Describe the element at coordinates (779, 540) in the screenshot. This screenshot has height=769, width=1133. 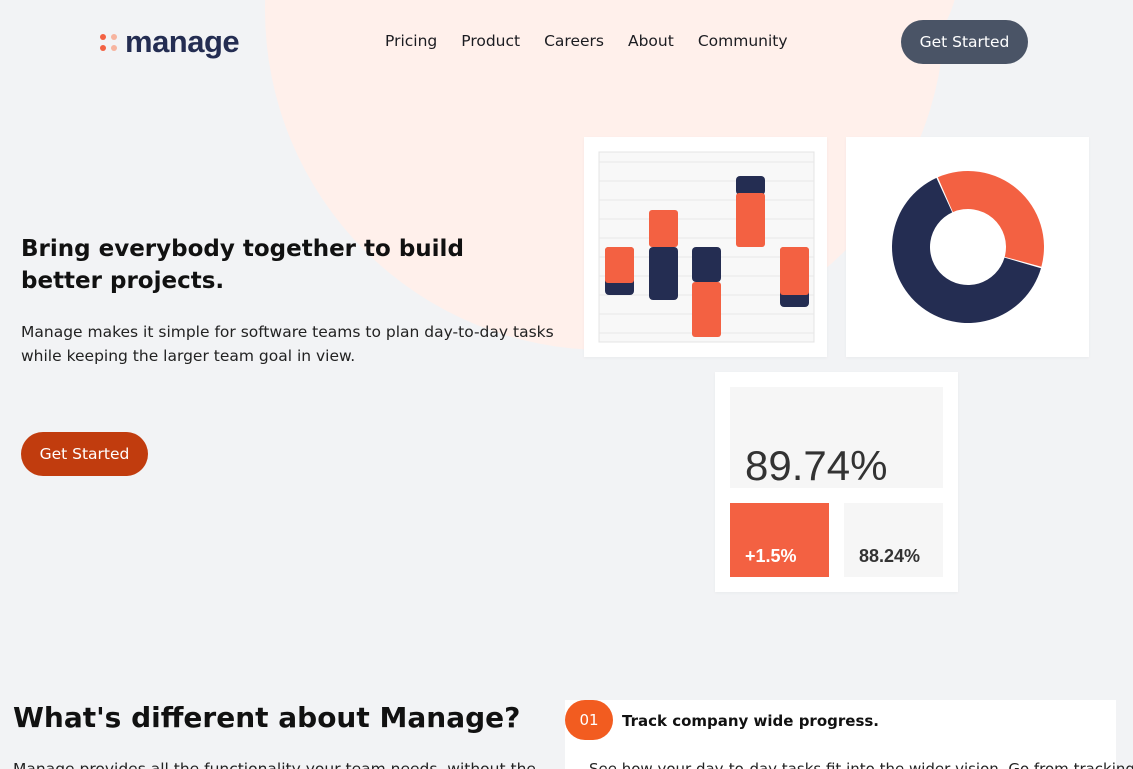
I see `stat-change-tile: +1.5%` at that location.